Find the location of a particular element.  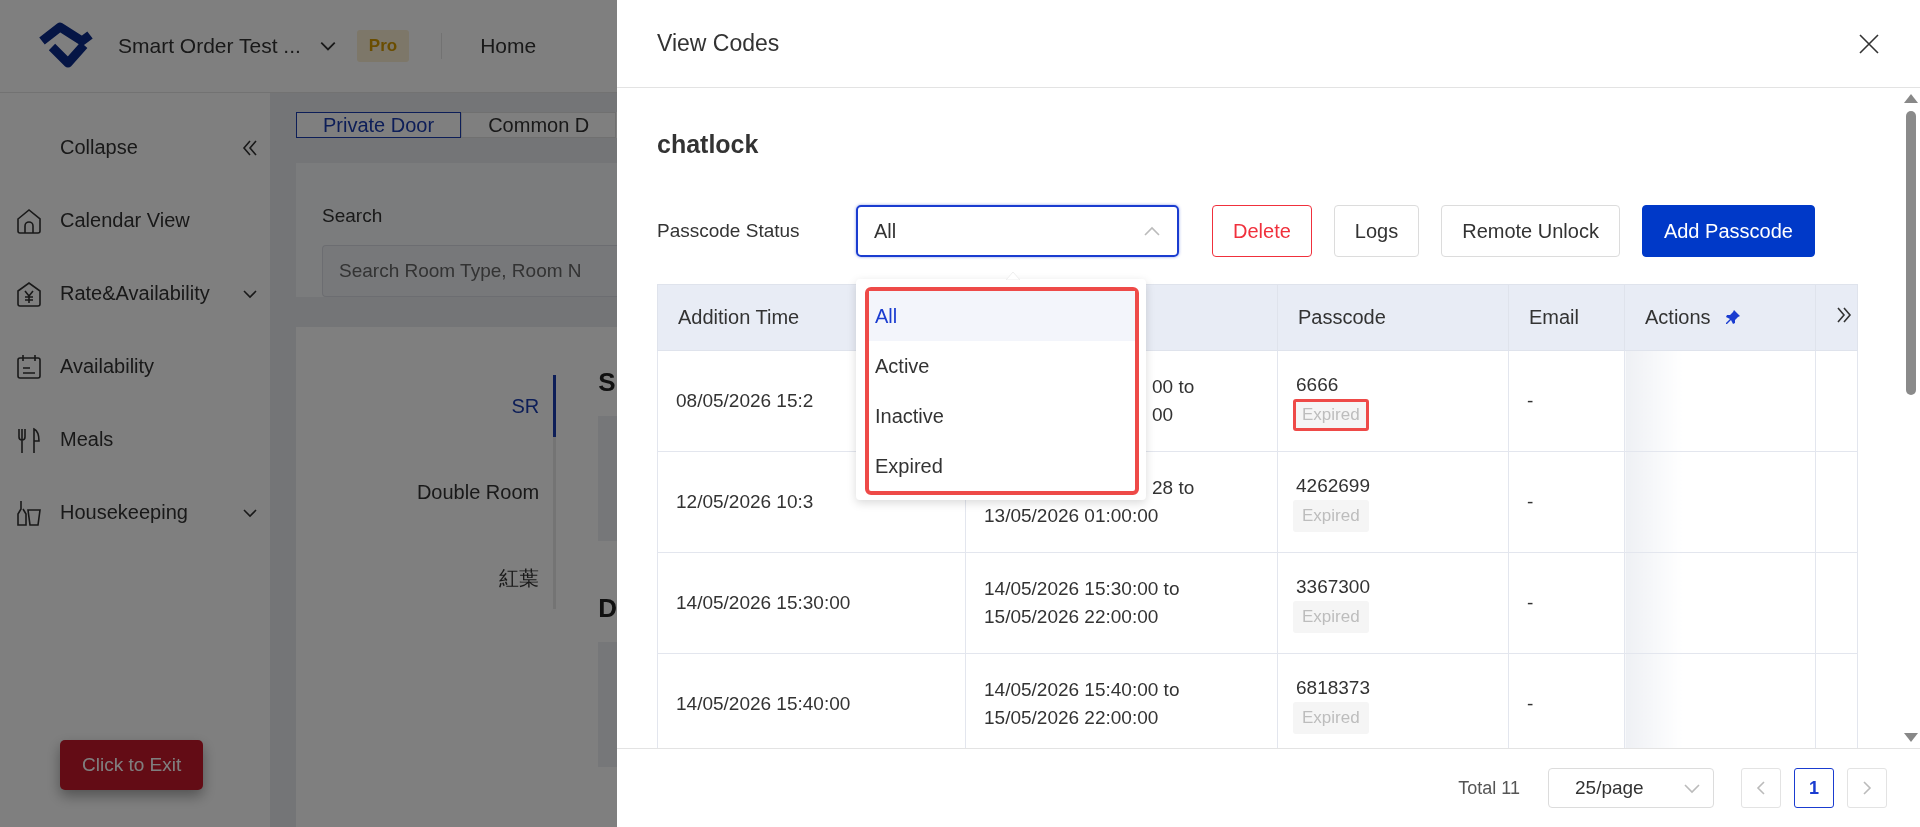

room-type-tab: 紅葉 is located at coordinates (426, 578).